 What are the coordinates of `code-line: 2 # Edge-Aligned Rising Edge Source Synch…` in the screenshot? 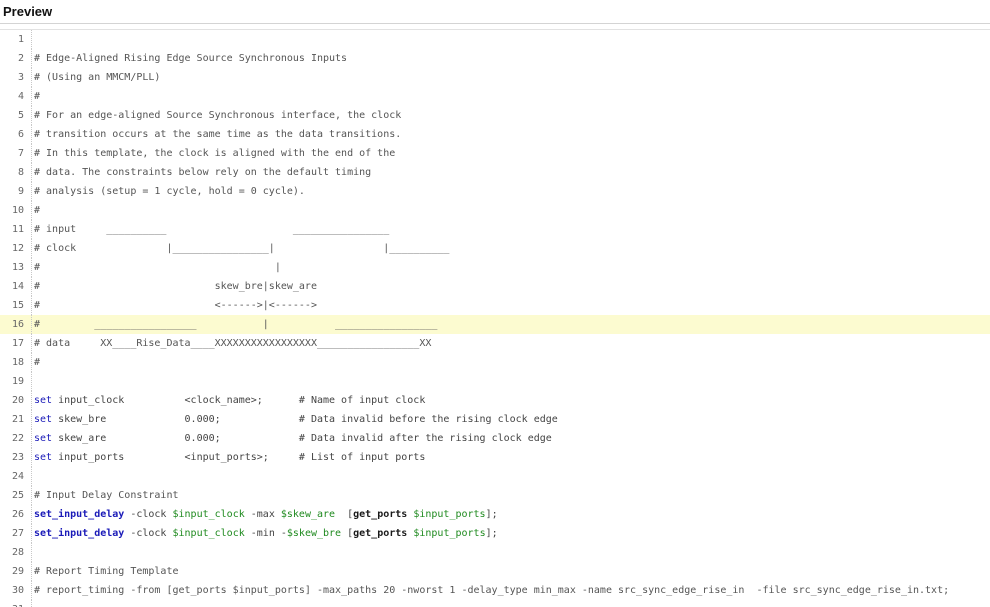 It's located at (495, 58).